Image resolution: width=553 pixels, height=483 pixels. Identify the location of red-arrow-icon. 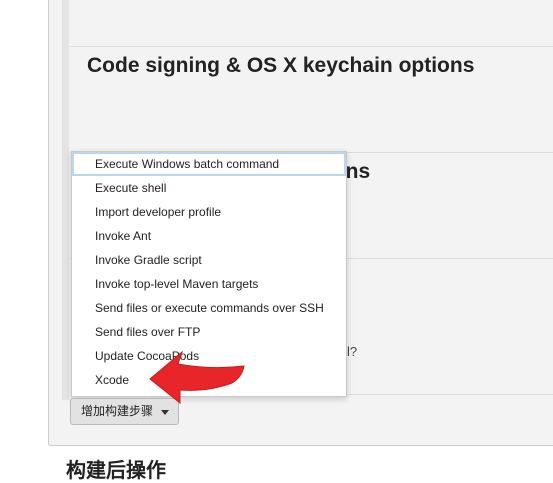
(197, 377).